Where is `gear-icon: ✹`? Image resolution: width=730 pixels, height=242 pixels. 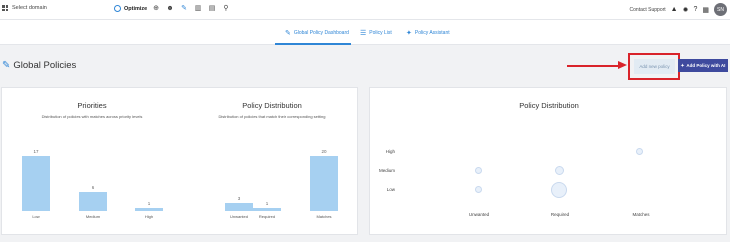
gear-icon: ✹ is located at coordinates (686, 10).